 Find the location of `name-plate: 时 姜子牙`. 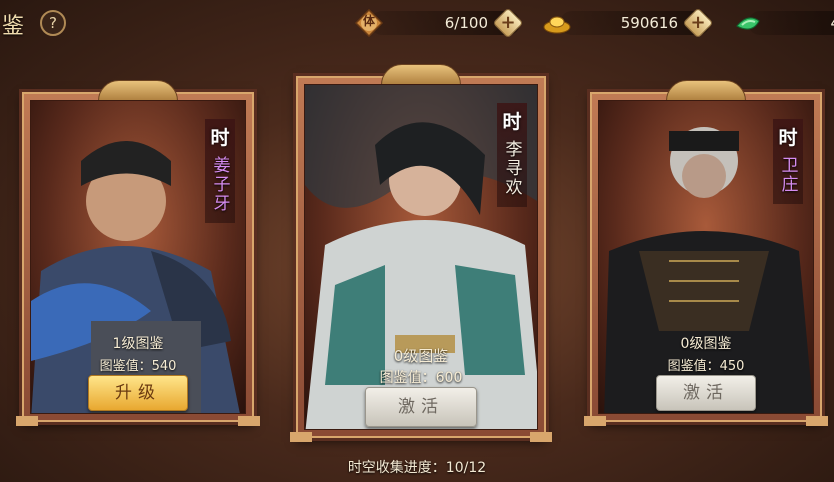

name-plate: 时 姜子牙 is located at coordinates (220, 171).